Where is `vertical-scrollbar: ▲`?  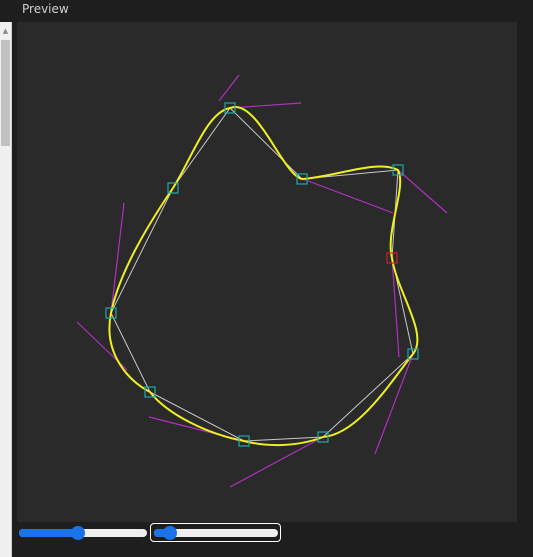 vertical-scrollbar: ▲ is located at coordinates (6, 289).